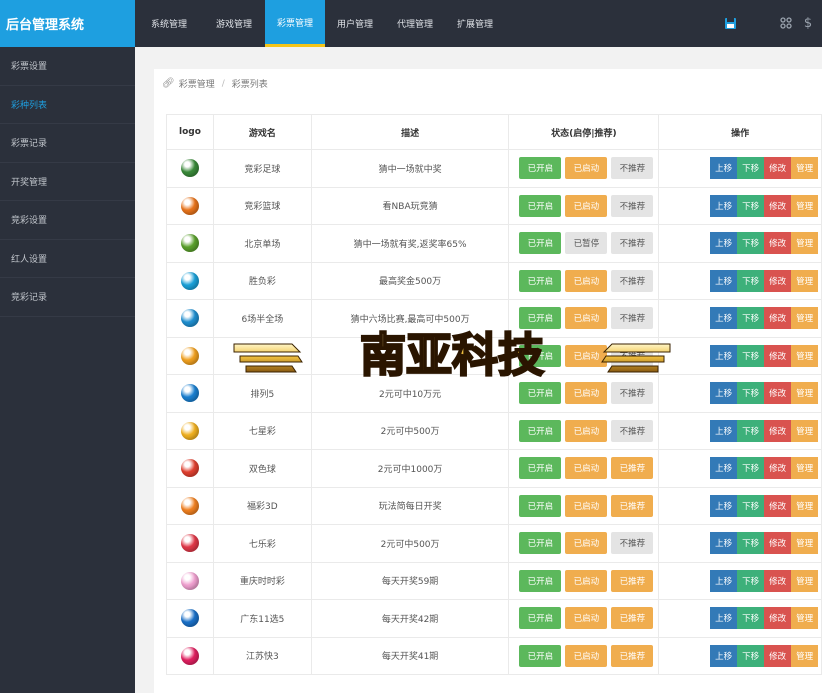  Describe the element at coordinates (67, 143) in the screenshot. I see `sidebar-item: 彩票记录` at that location.